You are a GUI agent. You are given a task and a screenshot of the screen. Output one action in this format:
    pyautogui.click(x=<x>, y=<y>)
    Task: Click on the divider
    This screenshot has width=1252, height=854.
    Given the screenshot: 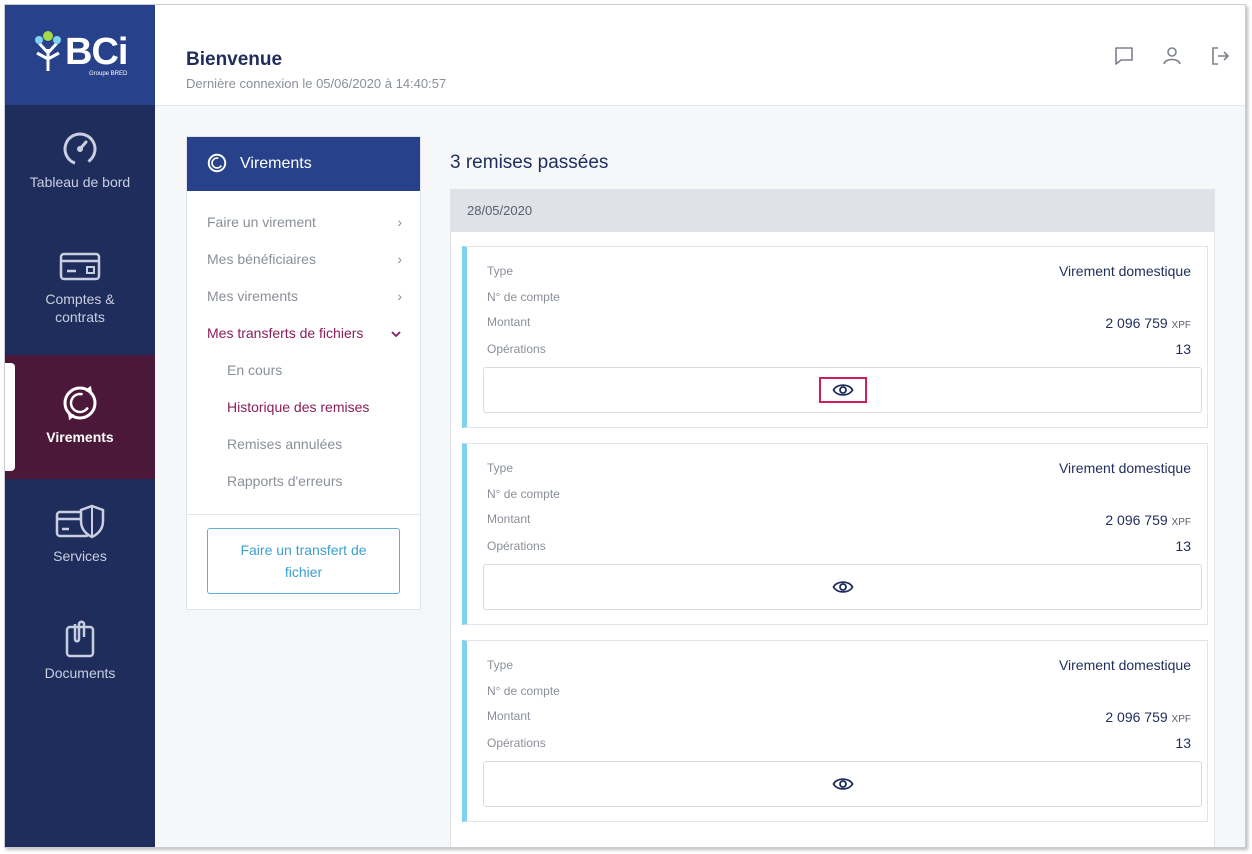 What is the action you would take?
    pyautogui.click(x=303, y=514)
    